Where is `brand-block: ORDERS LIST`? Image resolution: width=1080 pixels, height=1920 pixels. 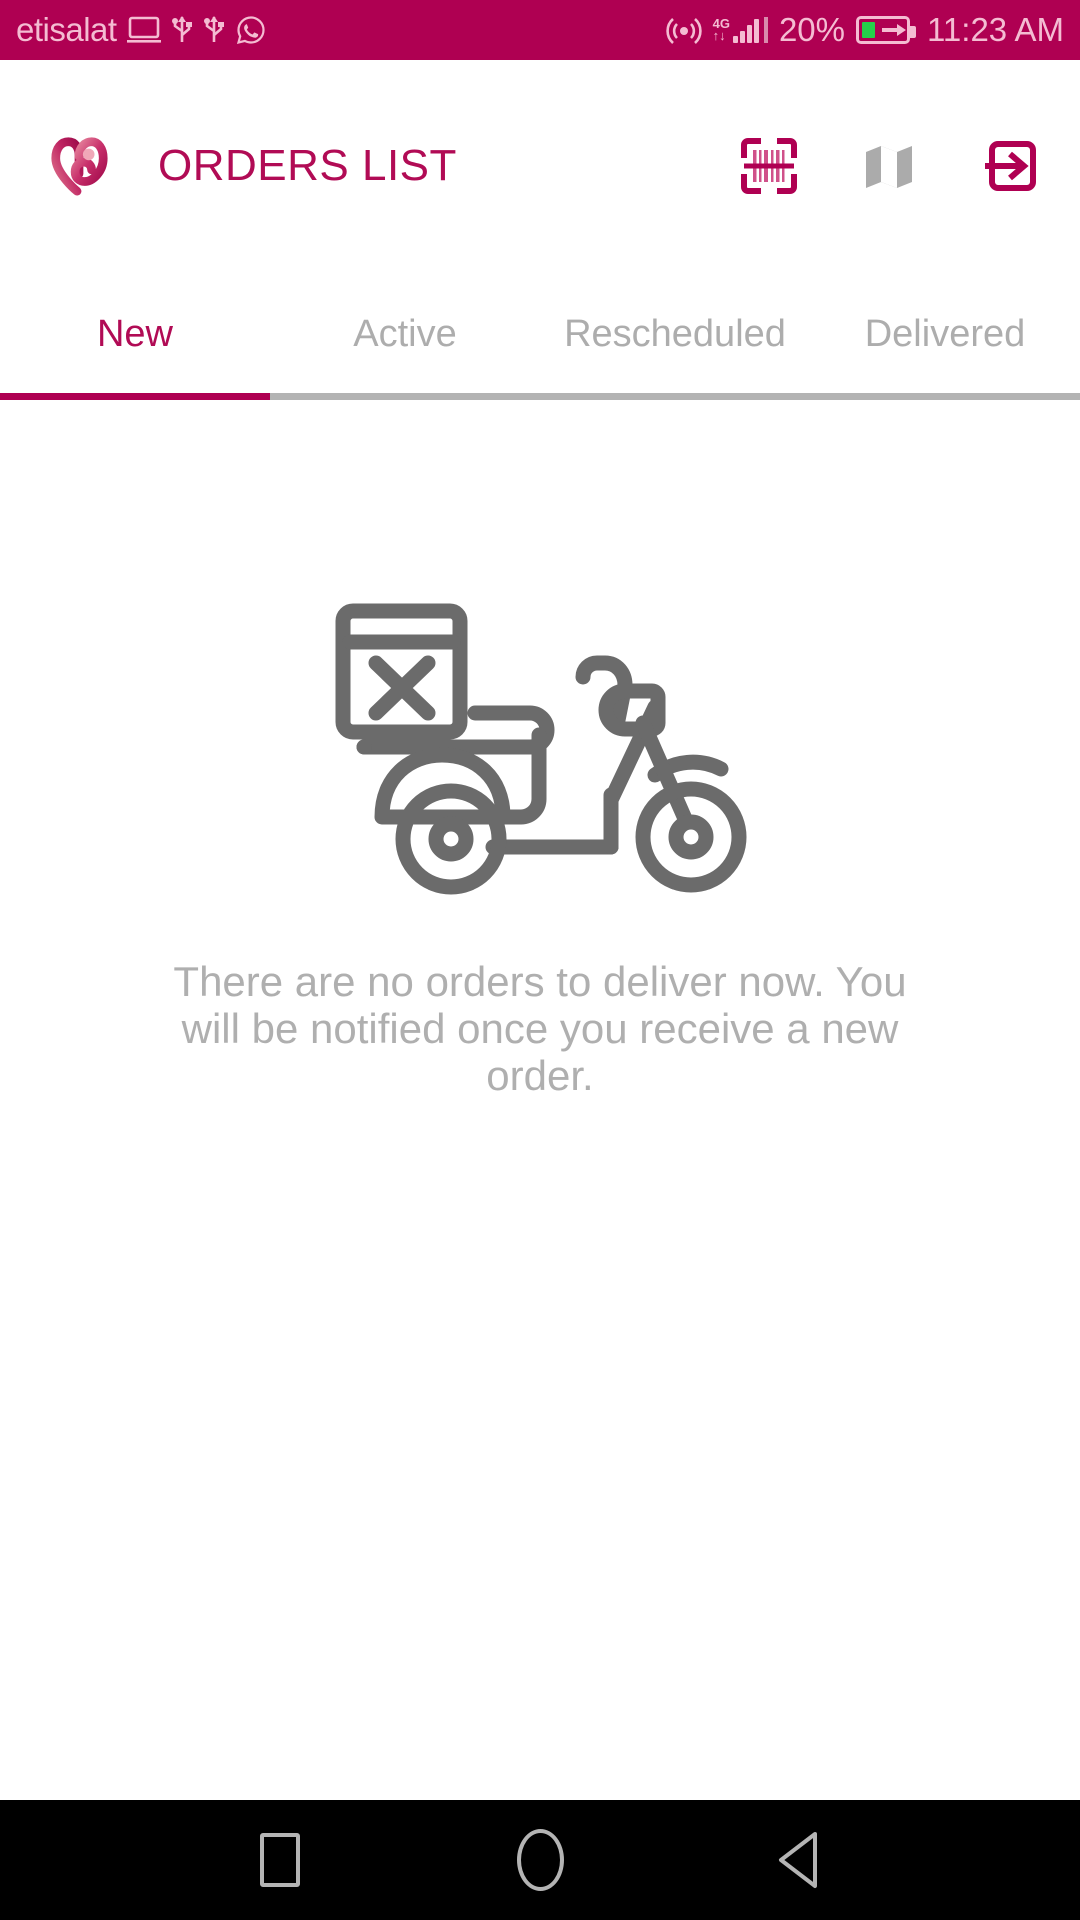 brand-block: ORDERS LIST is located at coordinates (252, 166).